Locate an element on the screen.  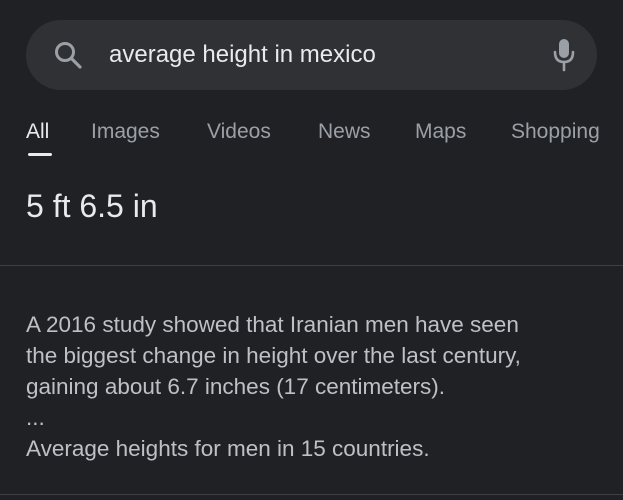
tab-all: All is located at coordinates (37, 132).